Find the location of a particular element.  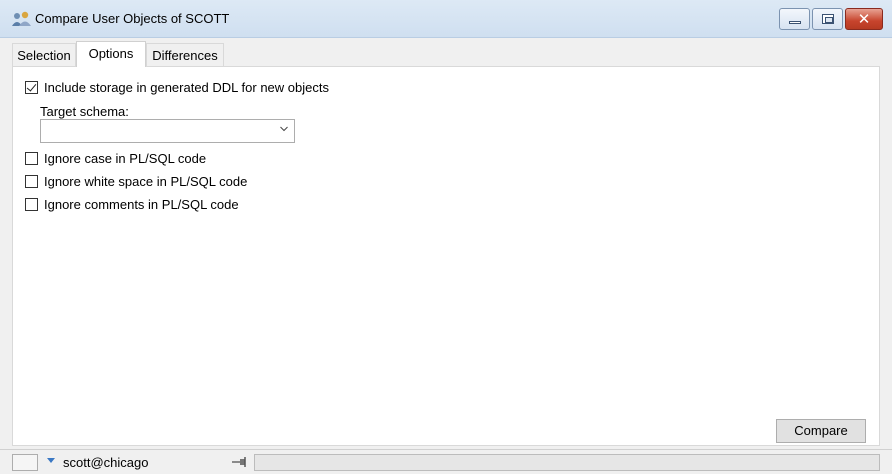

ignore-whitespace-option: Ignore white space in PL/SQL code is located at coordinates (136, 181).